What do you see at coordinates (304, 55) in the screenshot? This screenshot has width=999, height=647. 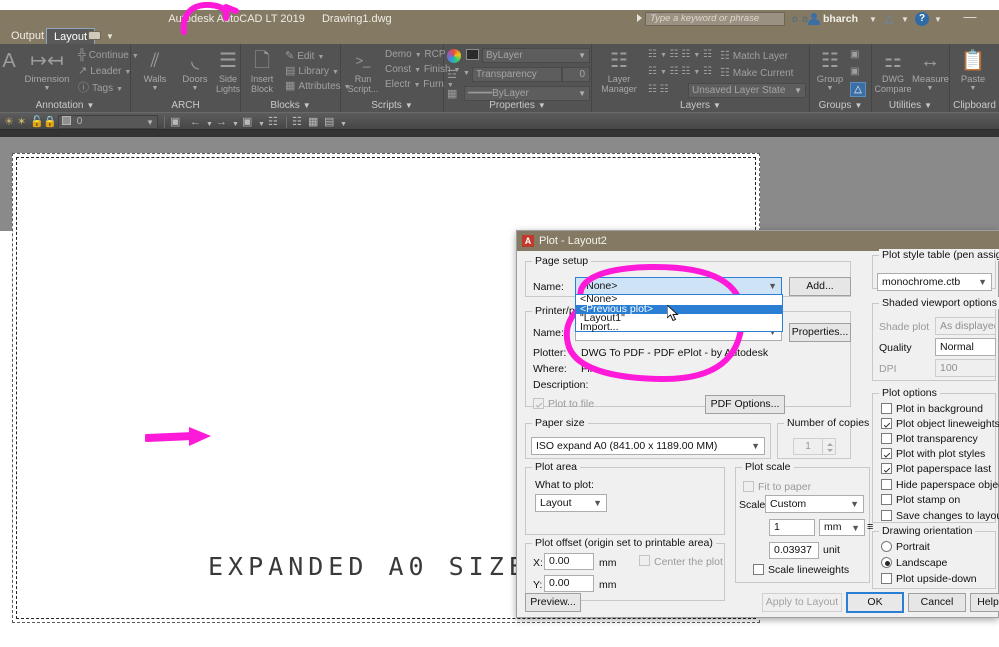 I see `edit-block-button: ✎ Edit ▼` at bounding box center [304, 55].